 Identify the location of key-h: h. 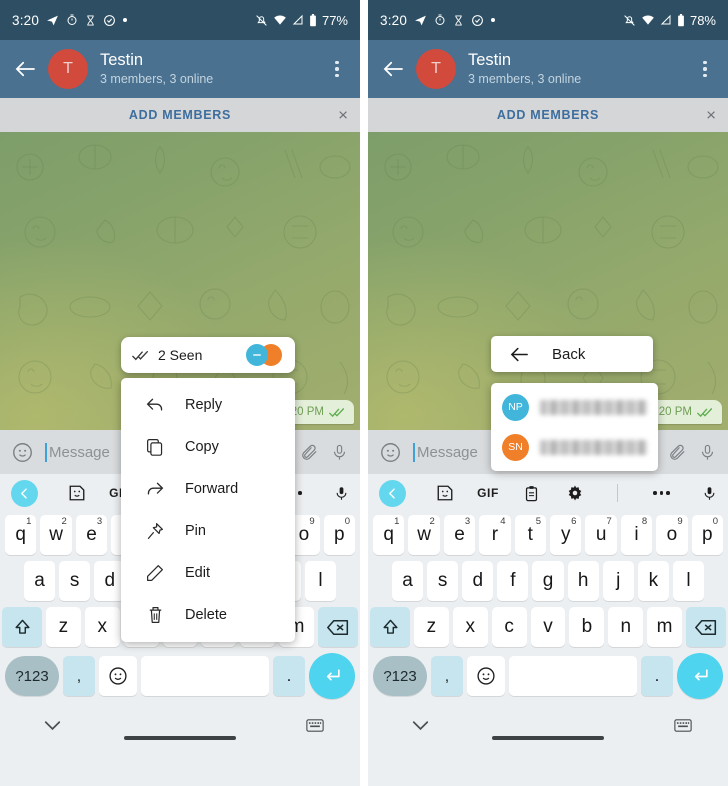
(583, 581).